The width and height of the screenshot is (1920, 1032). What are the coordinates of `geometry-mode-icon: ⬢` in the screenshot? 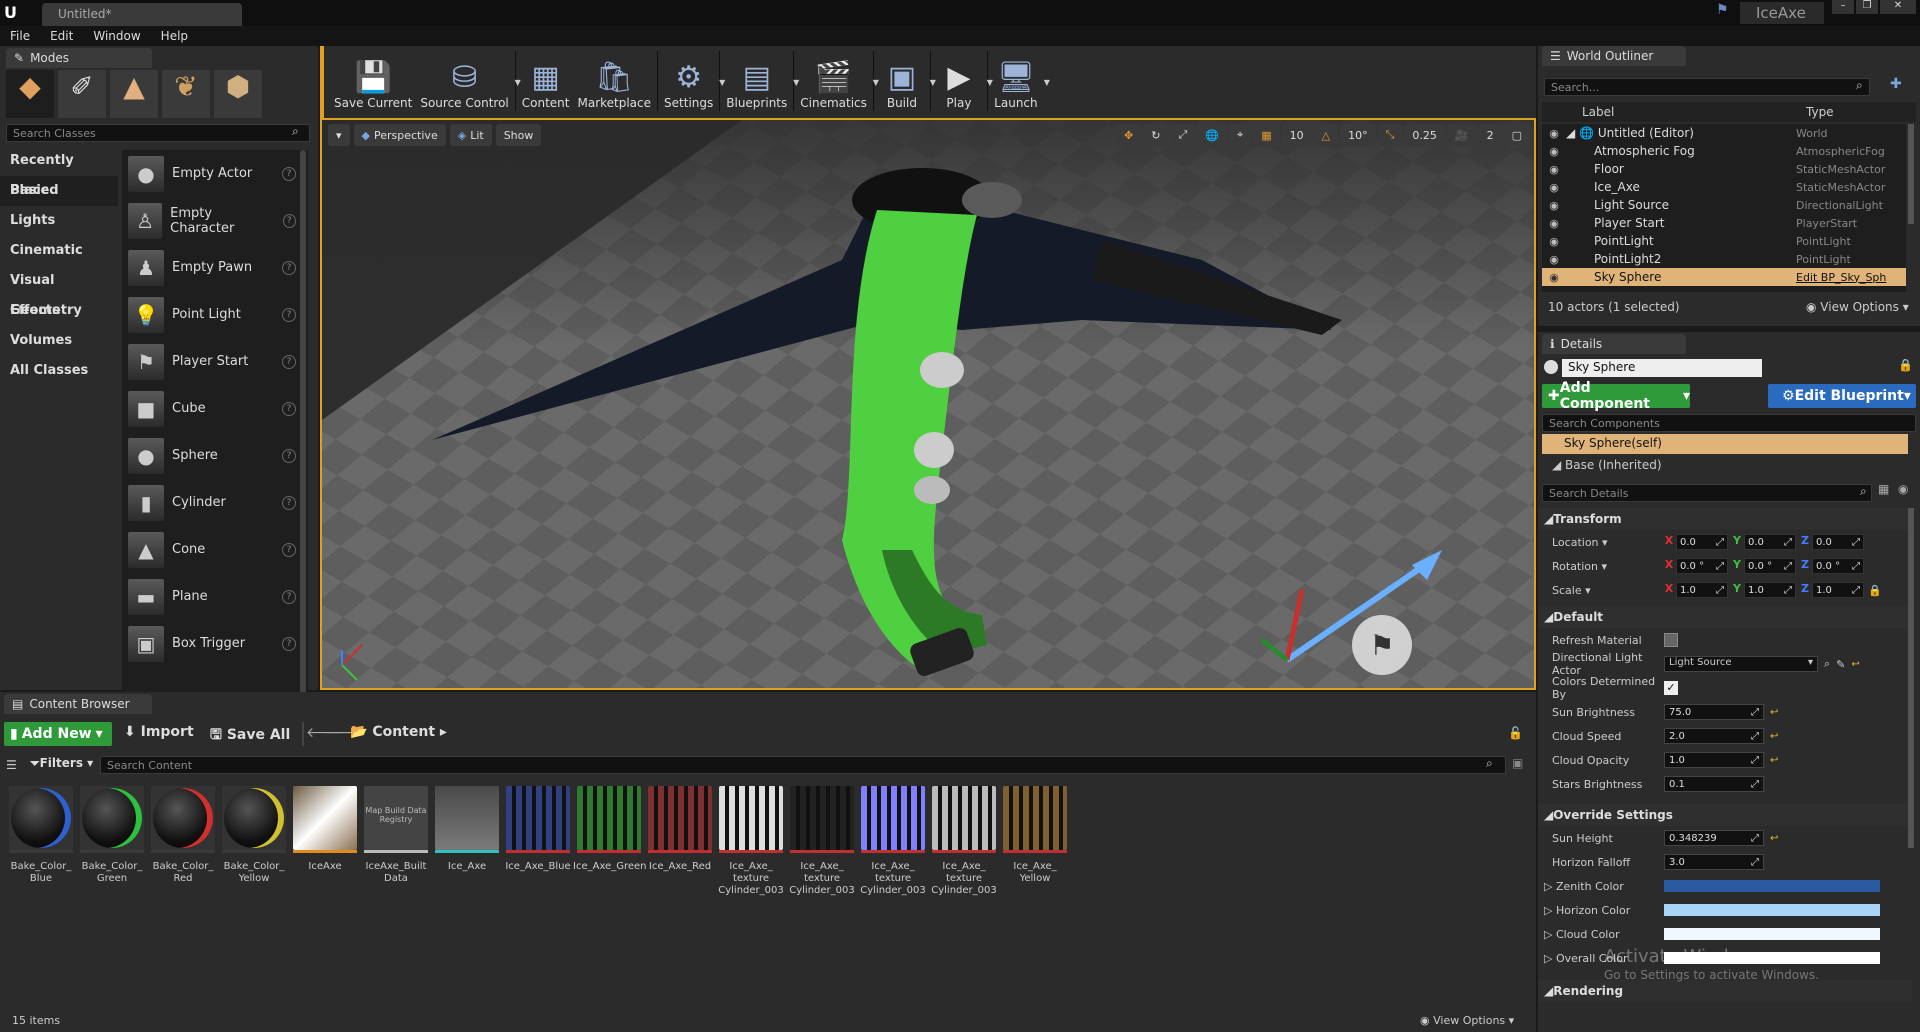 It's located at (238, 94).